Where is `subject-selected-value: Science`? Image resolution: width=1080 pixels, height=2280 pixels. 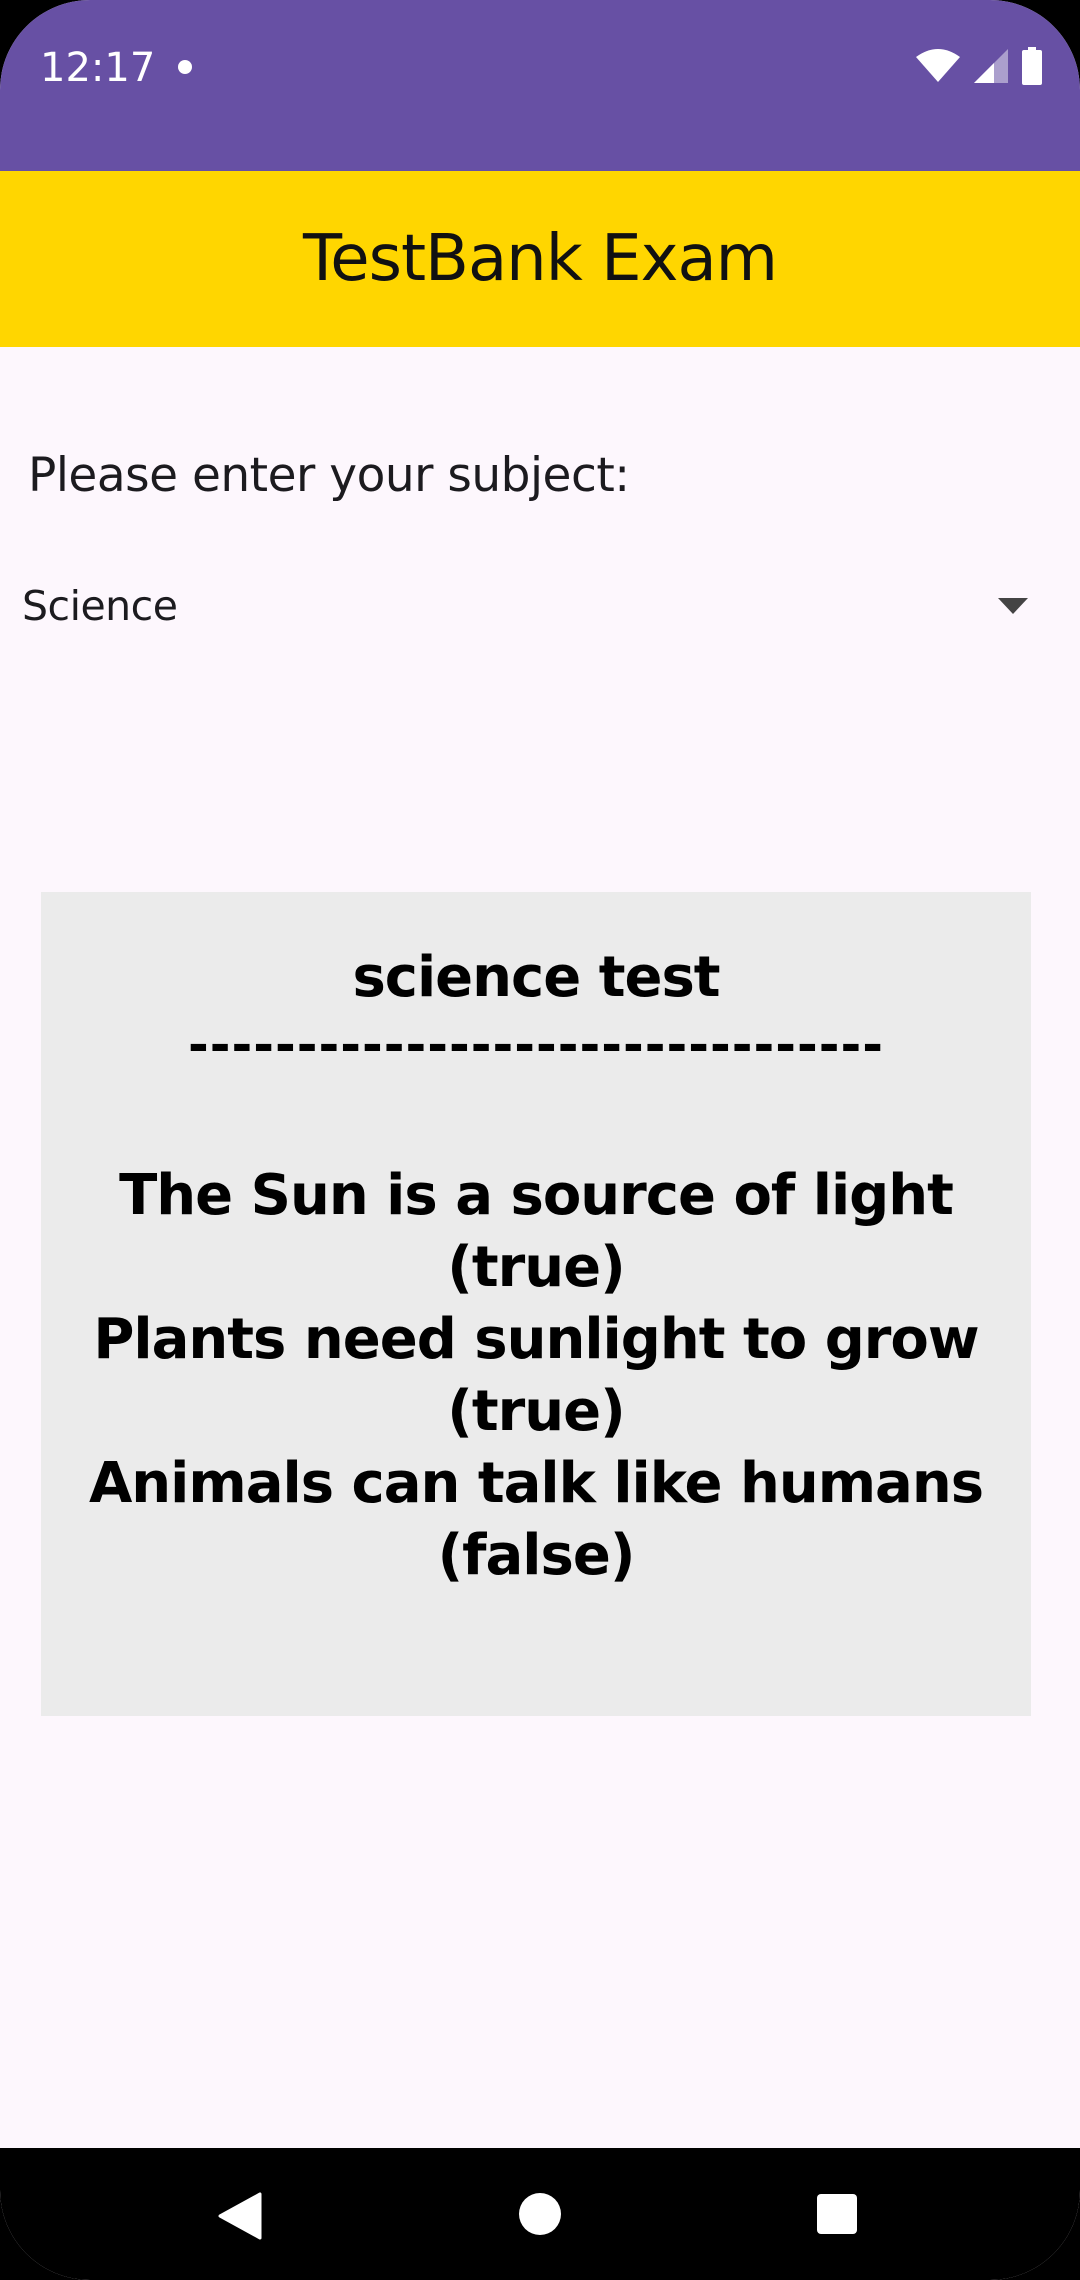 subject-selected-value: Science is located at coordinates (100, 606).